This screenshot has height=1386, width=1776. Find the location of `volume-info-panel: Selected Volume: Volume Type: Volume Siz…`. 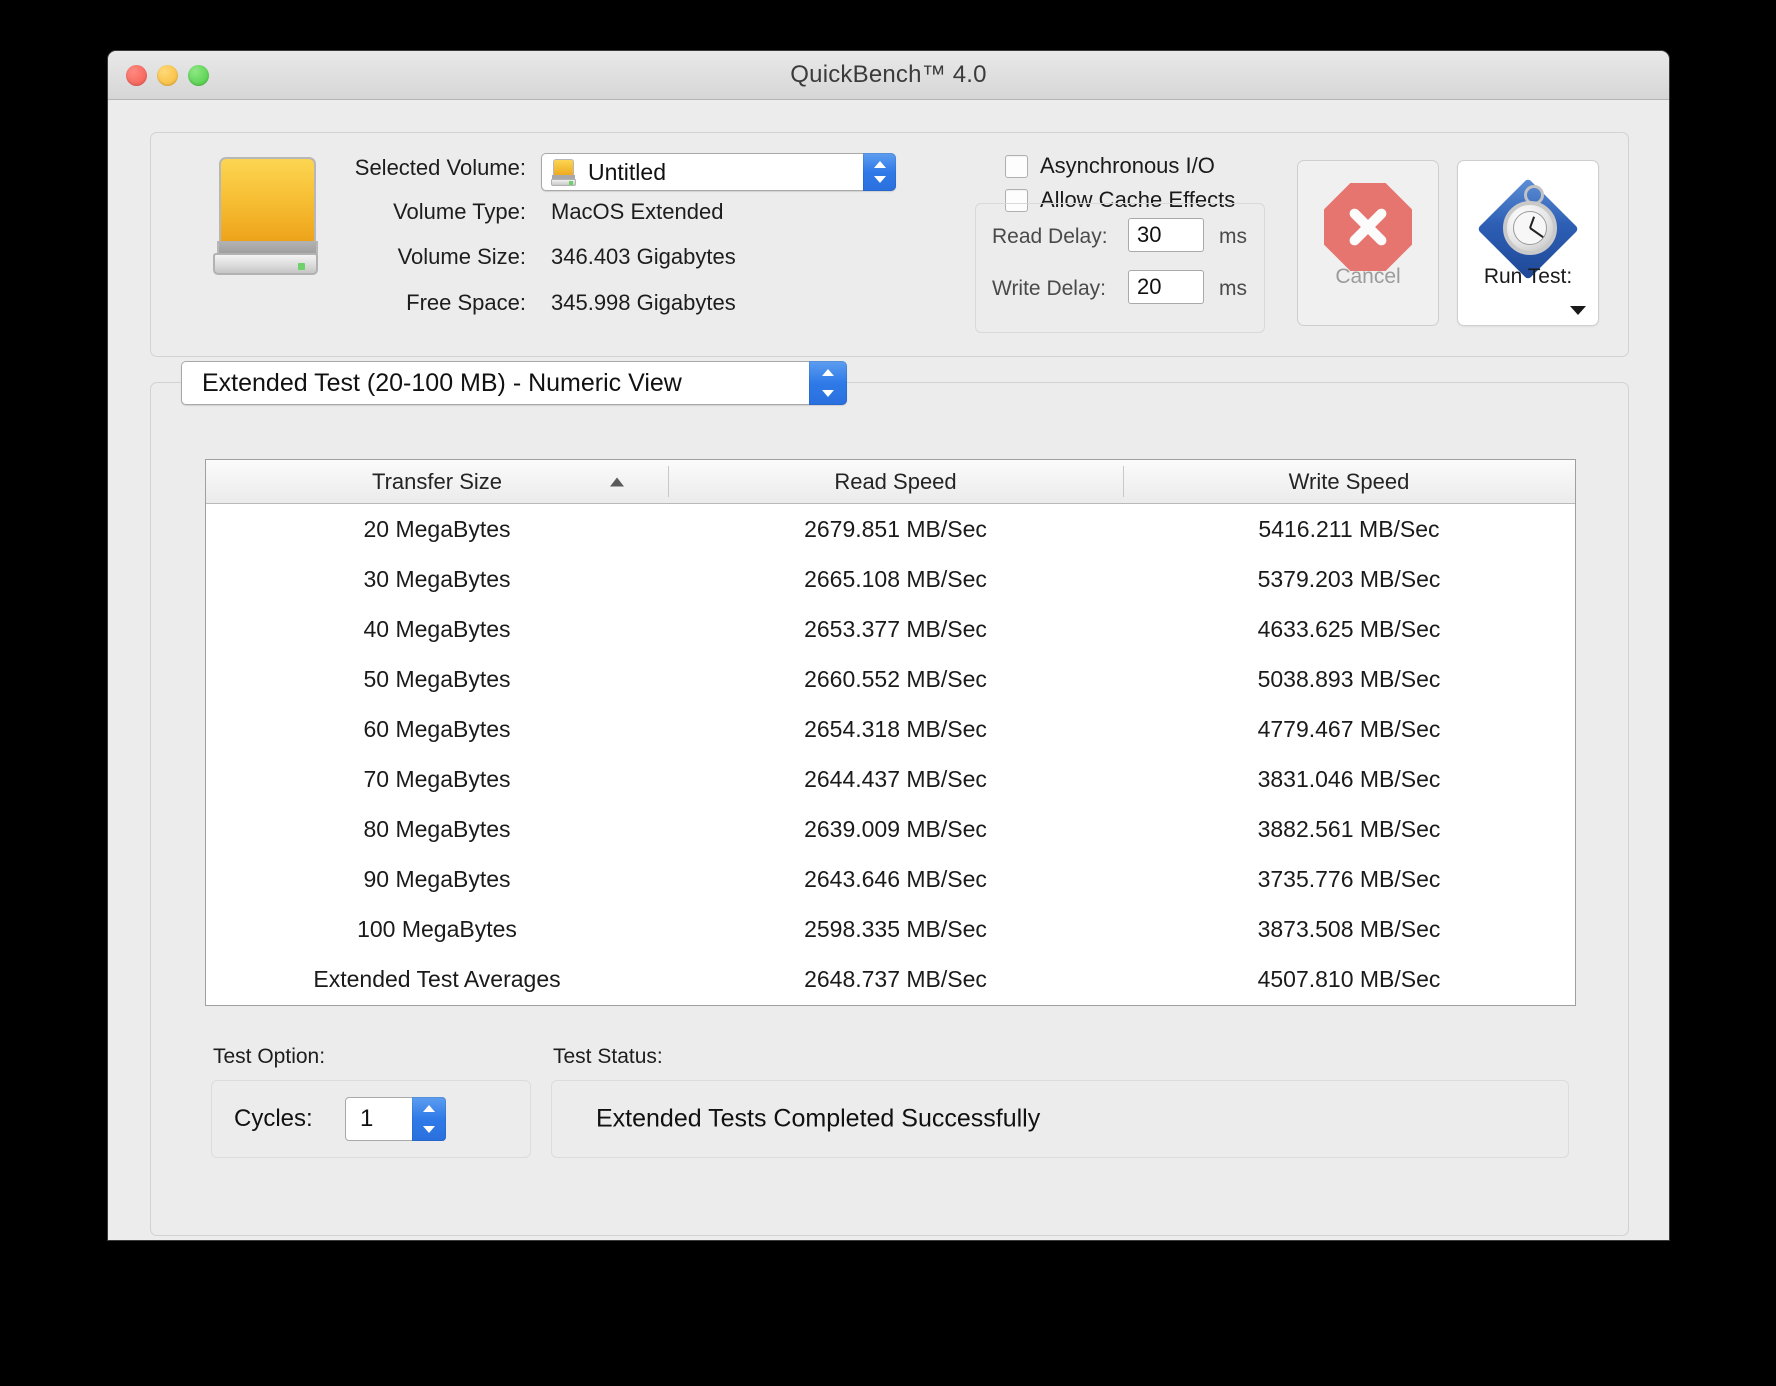

volume-info-panel: Selected Volume: Volume Type: Volume Siz… is located at coordinates (889, 244).